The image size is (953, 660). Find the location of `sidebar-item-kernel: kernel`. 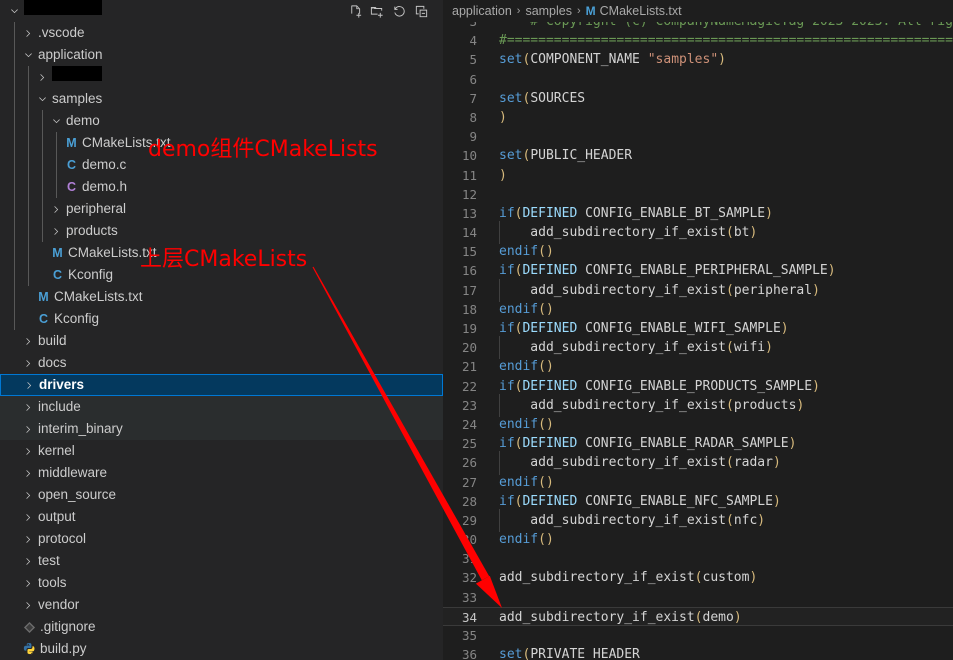

sidebar-item-kernel: kernel is located at coordinates (221, 451).